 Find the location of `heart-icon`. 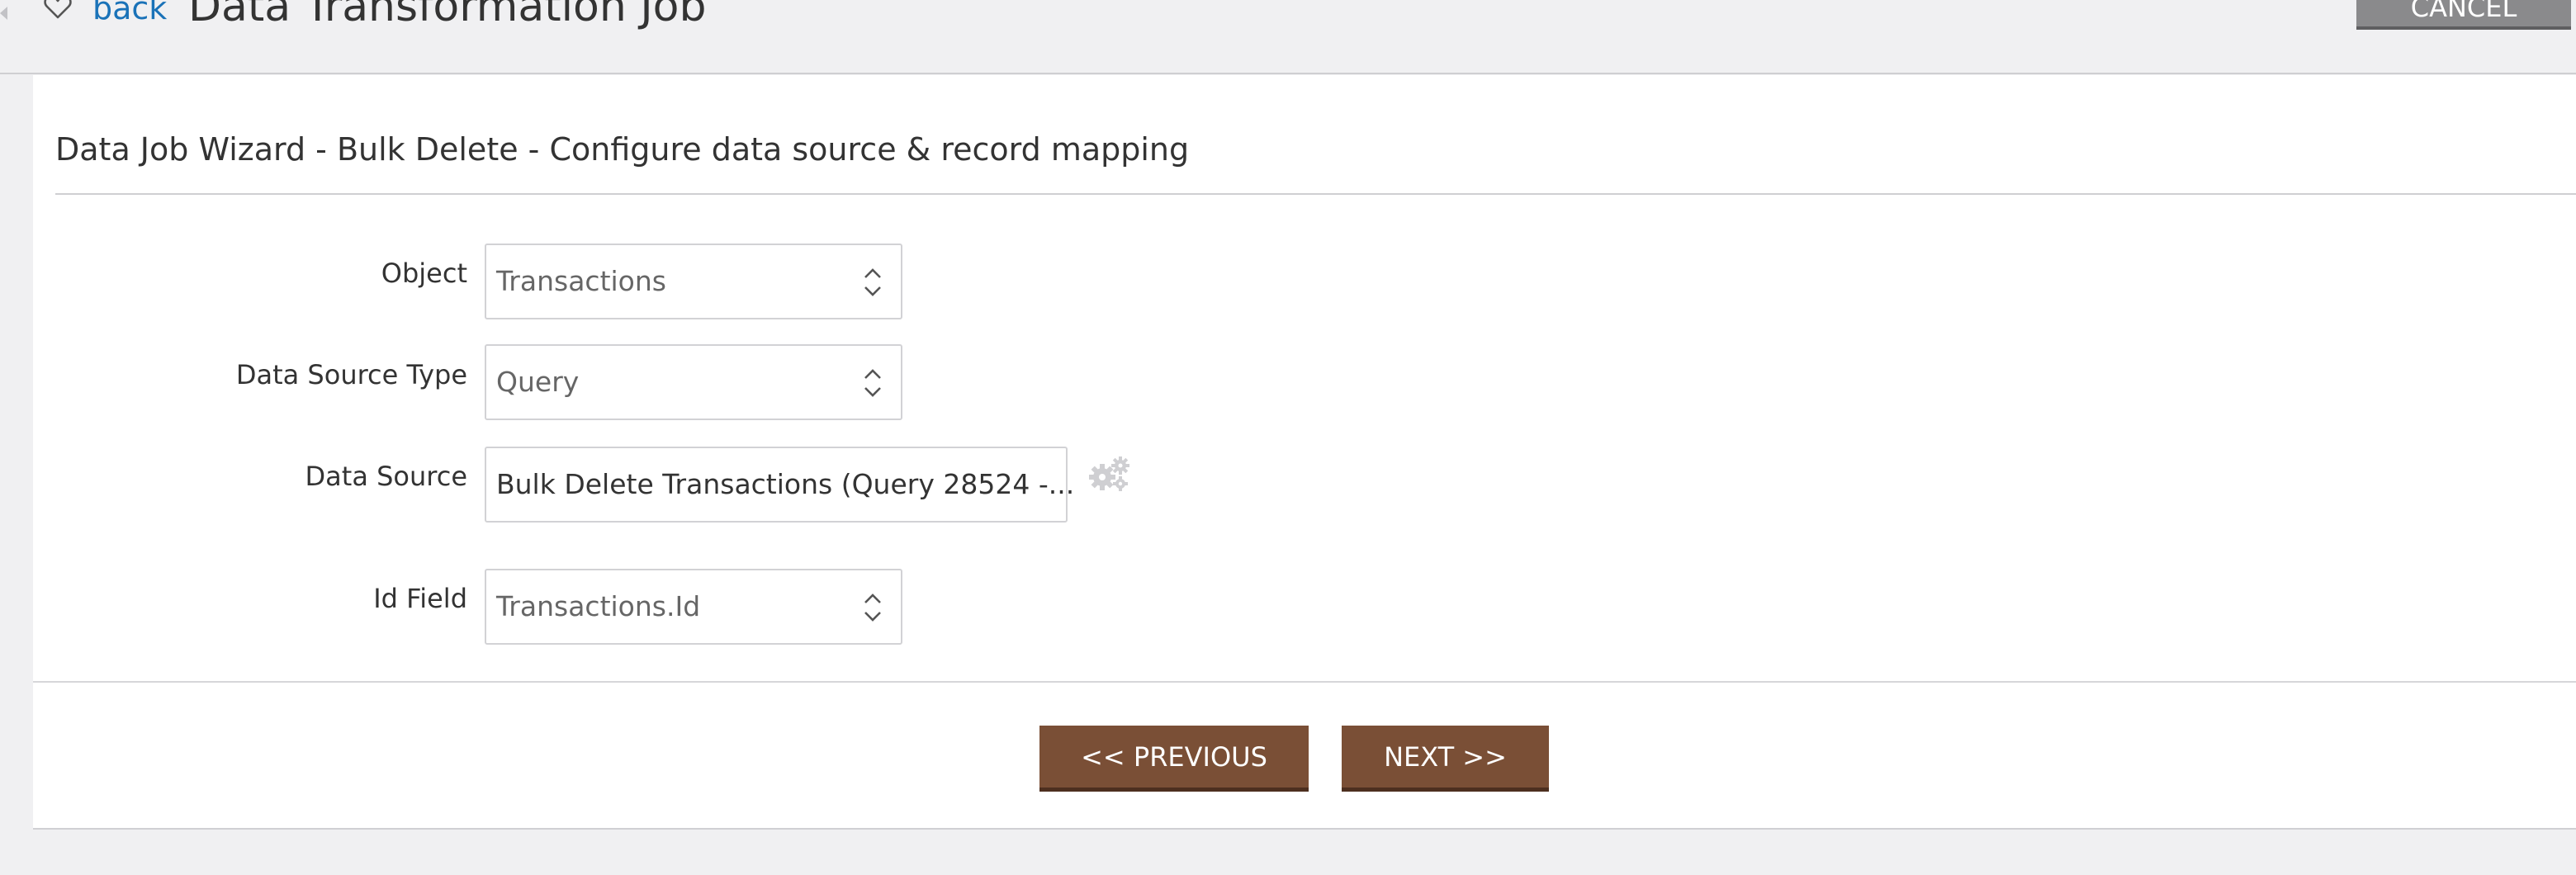

heart-icon is located at coordinates (57, 11).